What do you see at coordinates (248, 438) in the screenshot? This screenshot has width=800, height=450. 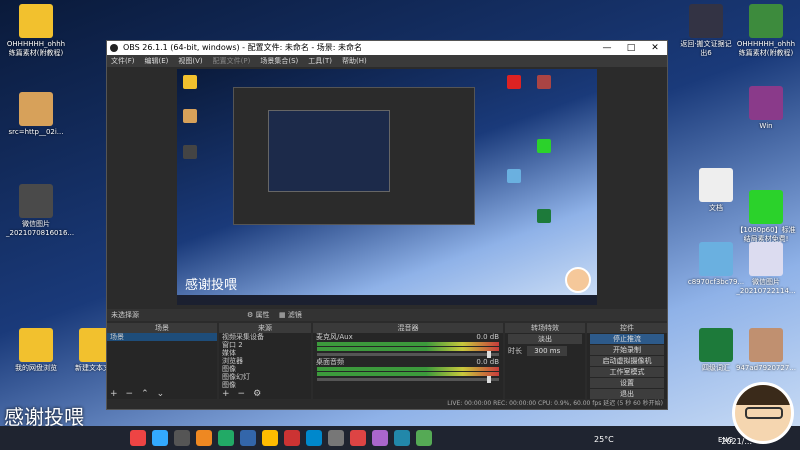 I see `steam-icon` at bounding box center [248, 438].